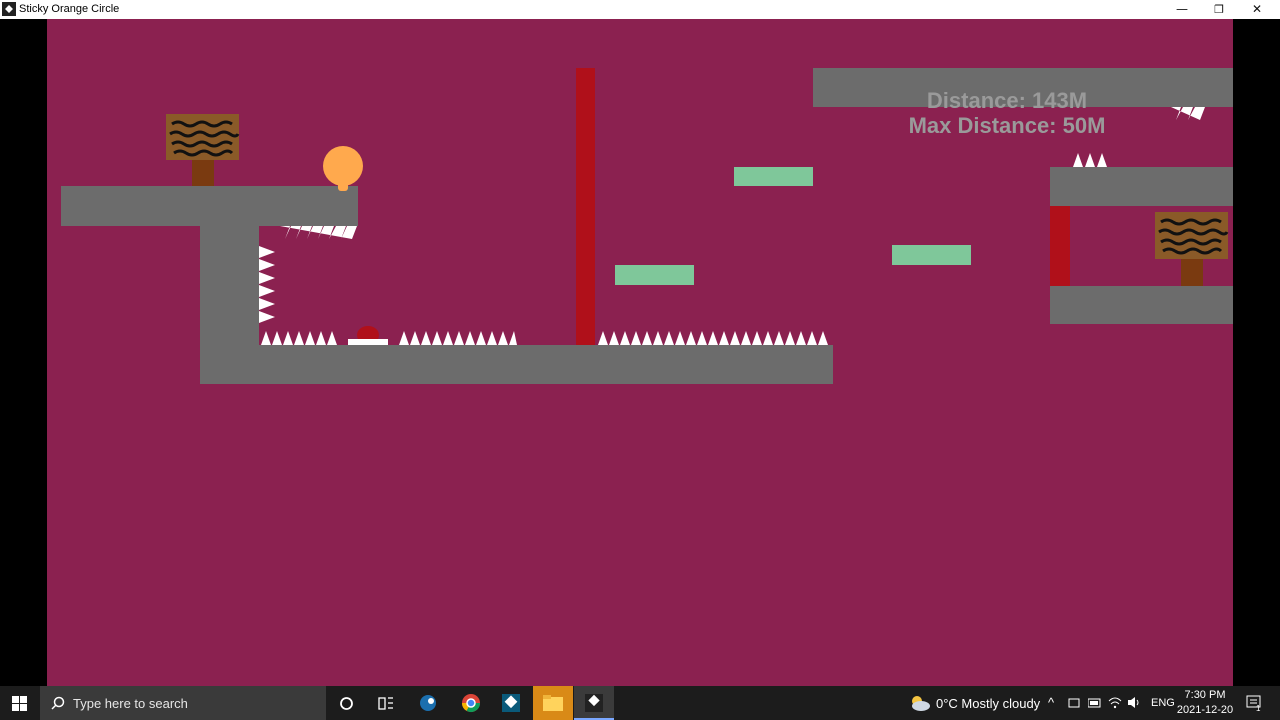 This screenshot has width=1280, height=720. I want to click on file-explorer-icon, so click(553, 703).